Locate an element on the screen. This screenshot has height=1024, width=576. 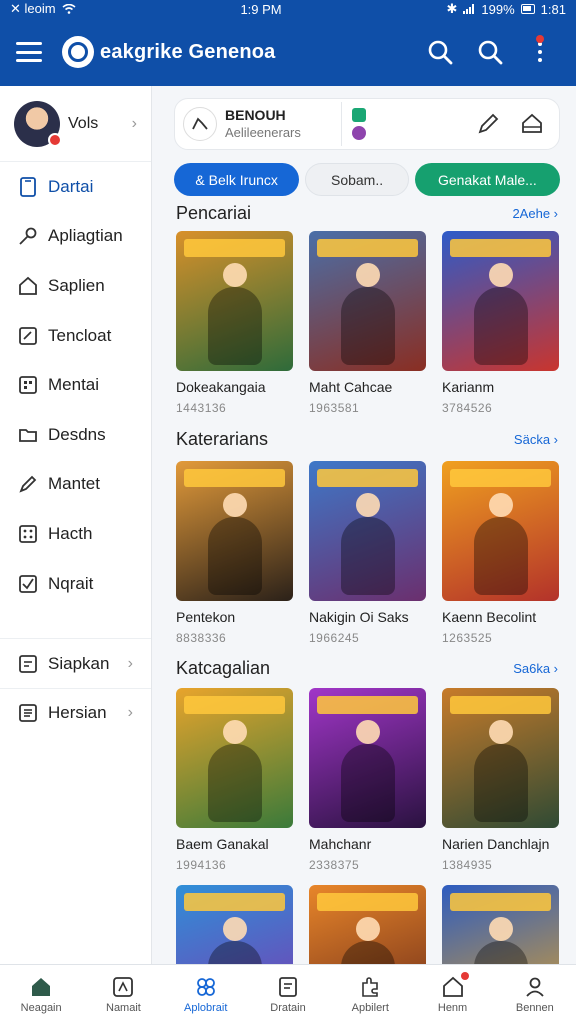
tab-label: Dratain is located at coordinates (288, 1008).